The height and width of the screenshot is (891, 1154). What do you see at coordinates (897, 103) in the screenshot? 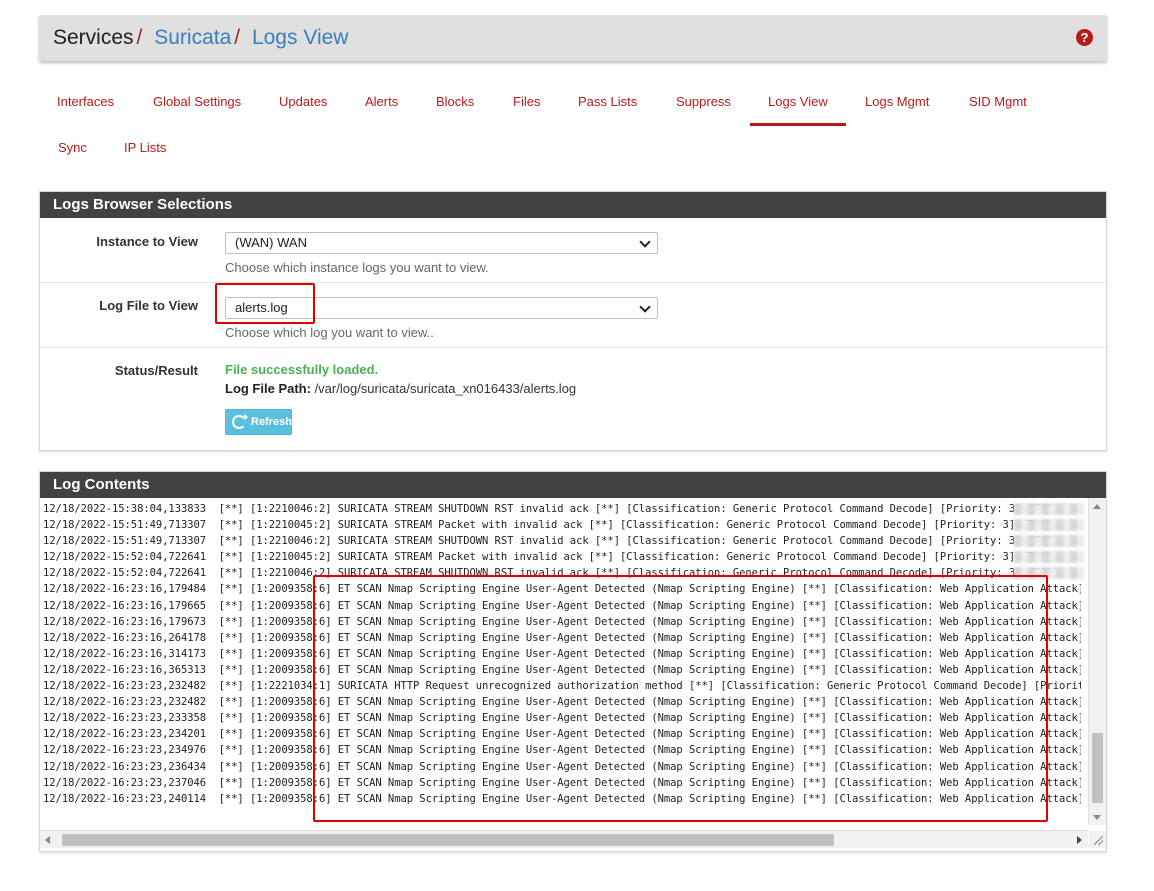
I see `tab-logs-mgmt: Logs Mgmt` at bounding box center [897, 103].